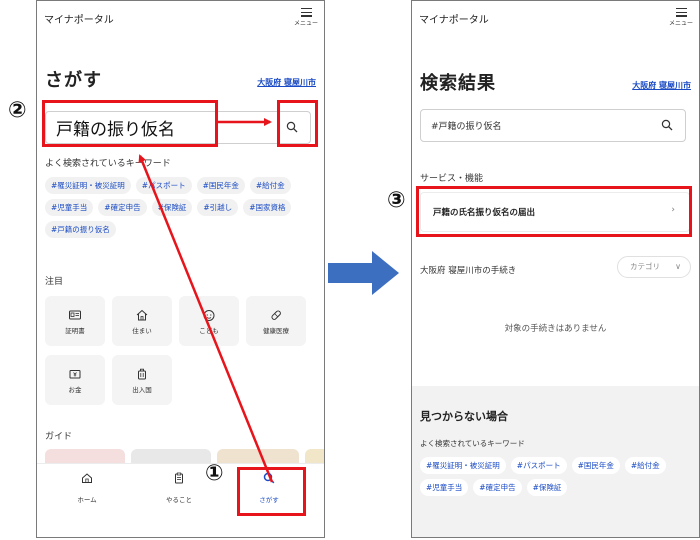 The image size is (700, 540). I want to click on child-face-icon, so click(209, 315).